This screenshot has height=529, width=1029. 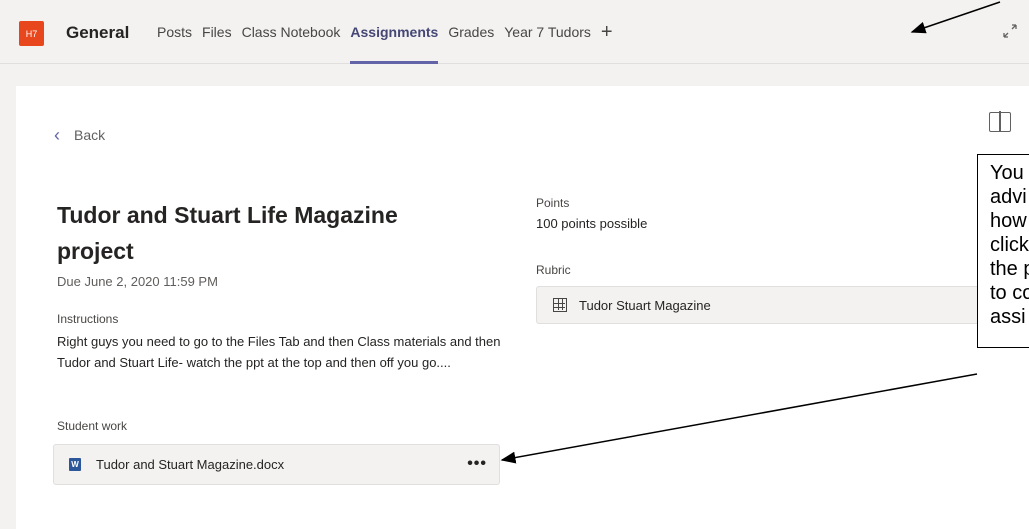 What do you see at coordinates (1010, 31) in the screenshot?
I see `expand-icon` at bounding box center [1010, 31].